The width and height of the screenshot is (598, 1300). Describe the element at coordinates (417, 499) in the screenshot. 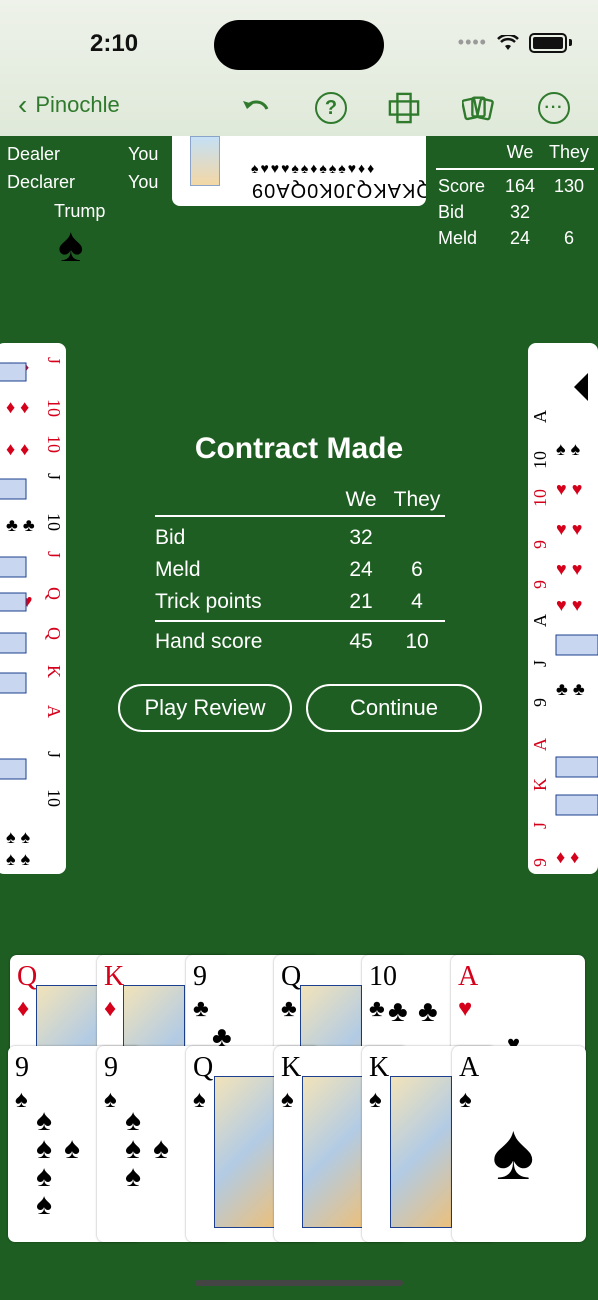

I see `header-they: They` at that location.